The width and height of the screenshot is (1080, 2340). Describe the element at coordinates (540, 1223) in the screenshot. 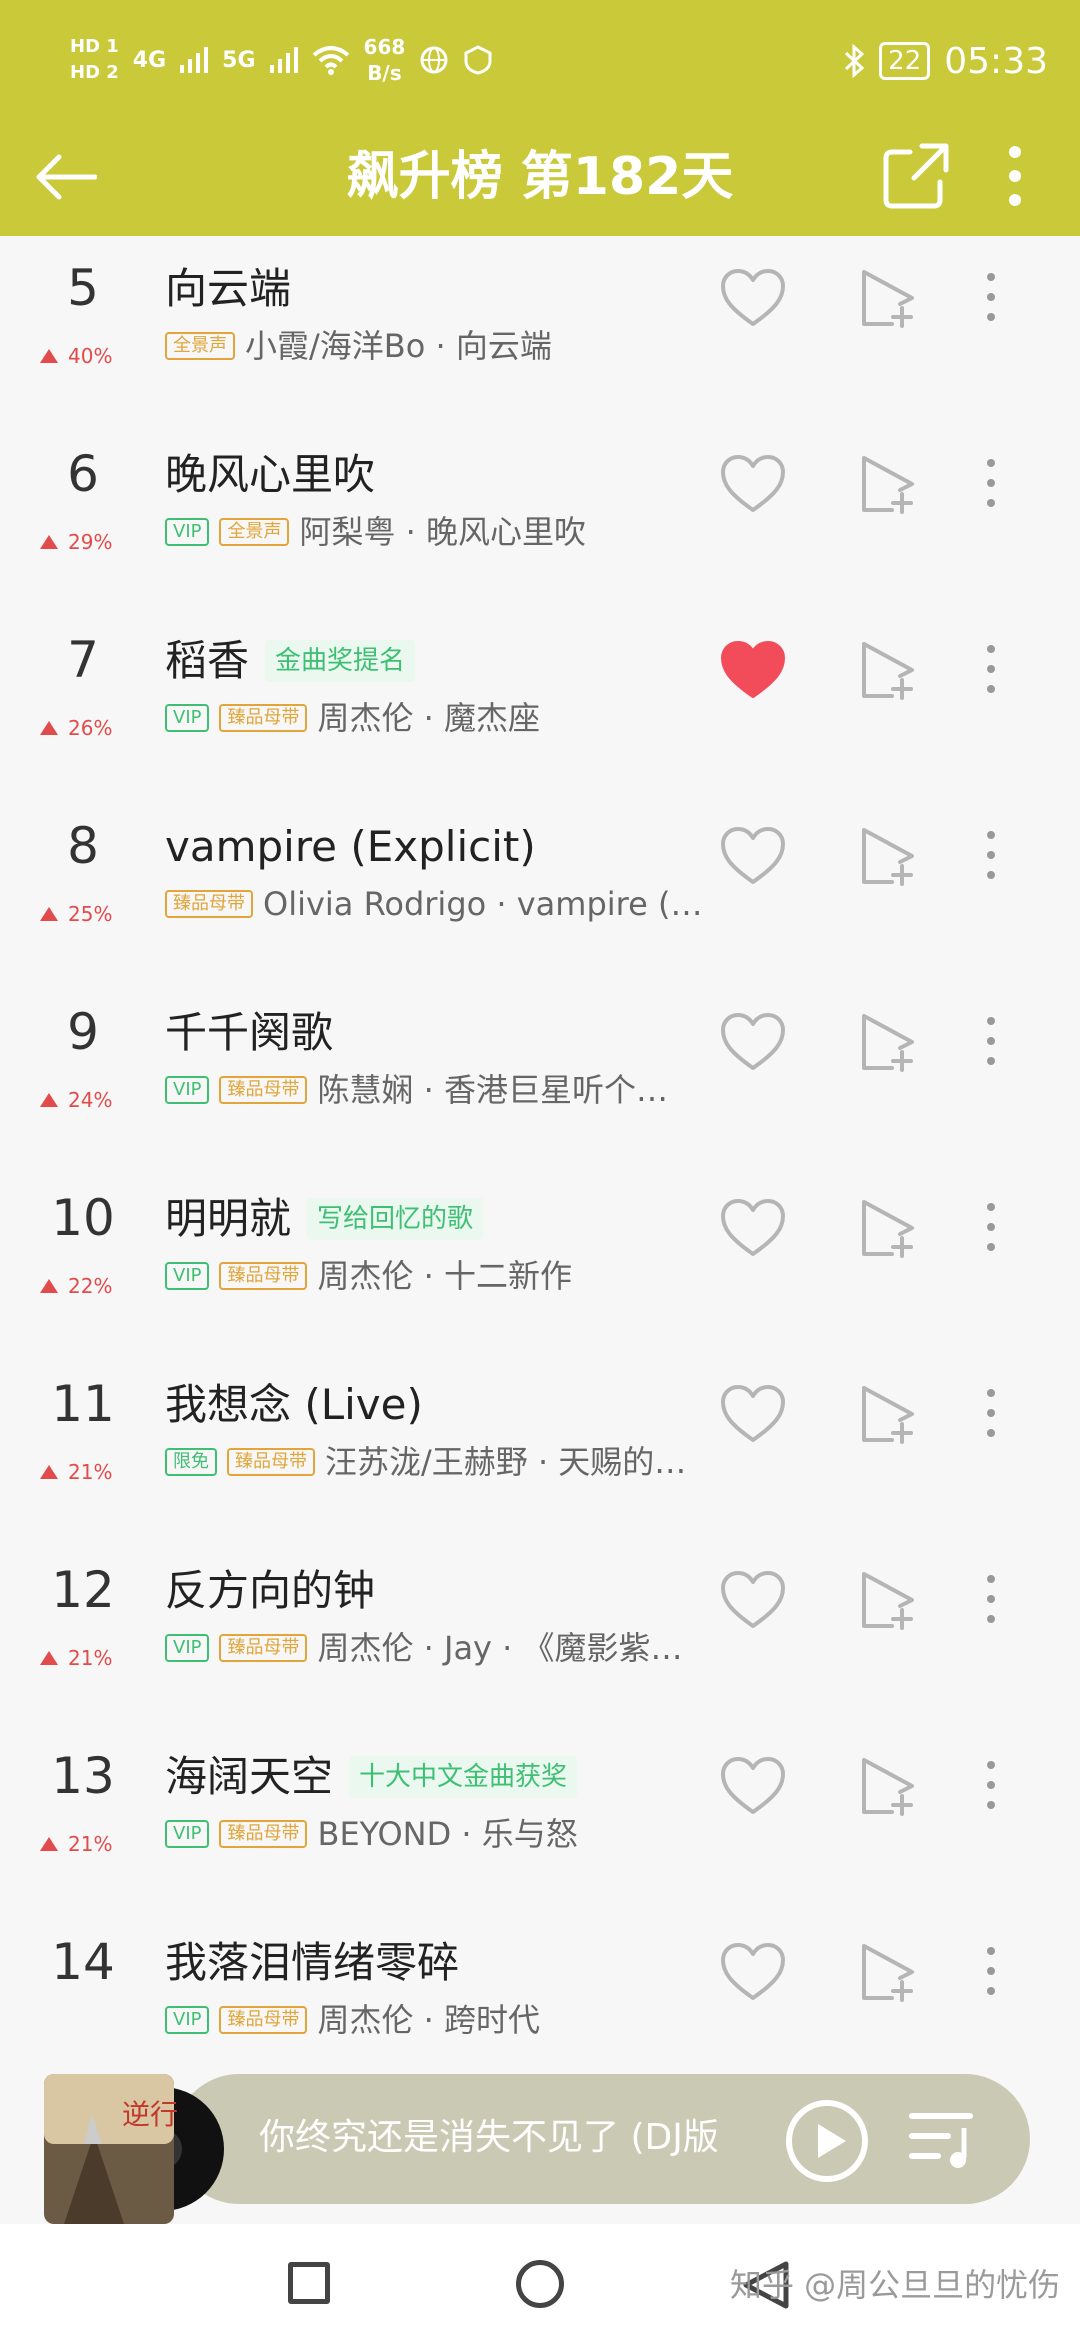

I see `song-row: 10 22% 明明就 写给回忆的歌 VIP 臻品母带 周杰伦 · 十二新作` at that location.